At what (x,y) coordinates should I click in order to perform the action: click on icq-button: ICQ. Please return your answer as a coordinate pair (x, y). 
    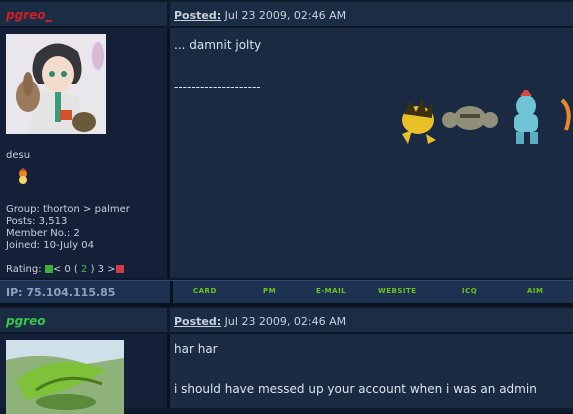
    Looking at the image, I should click on (469, 291).